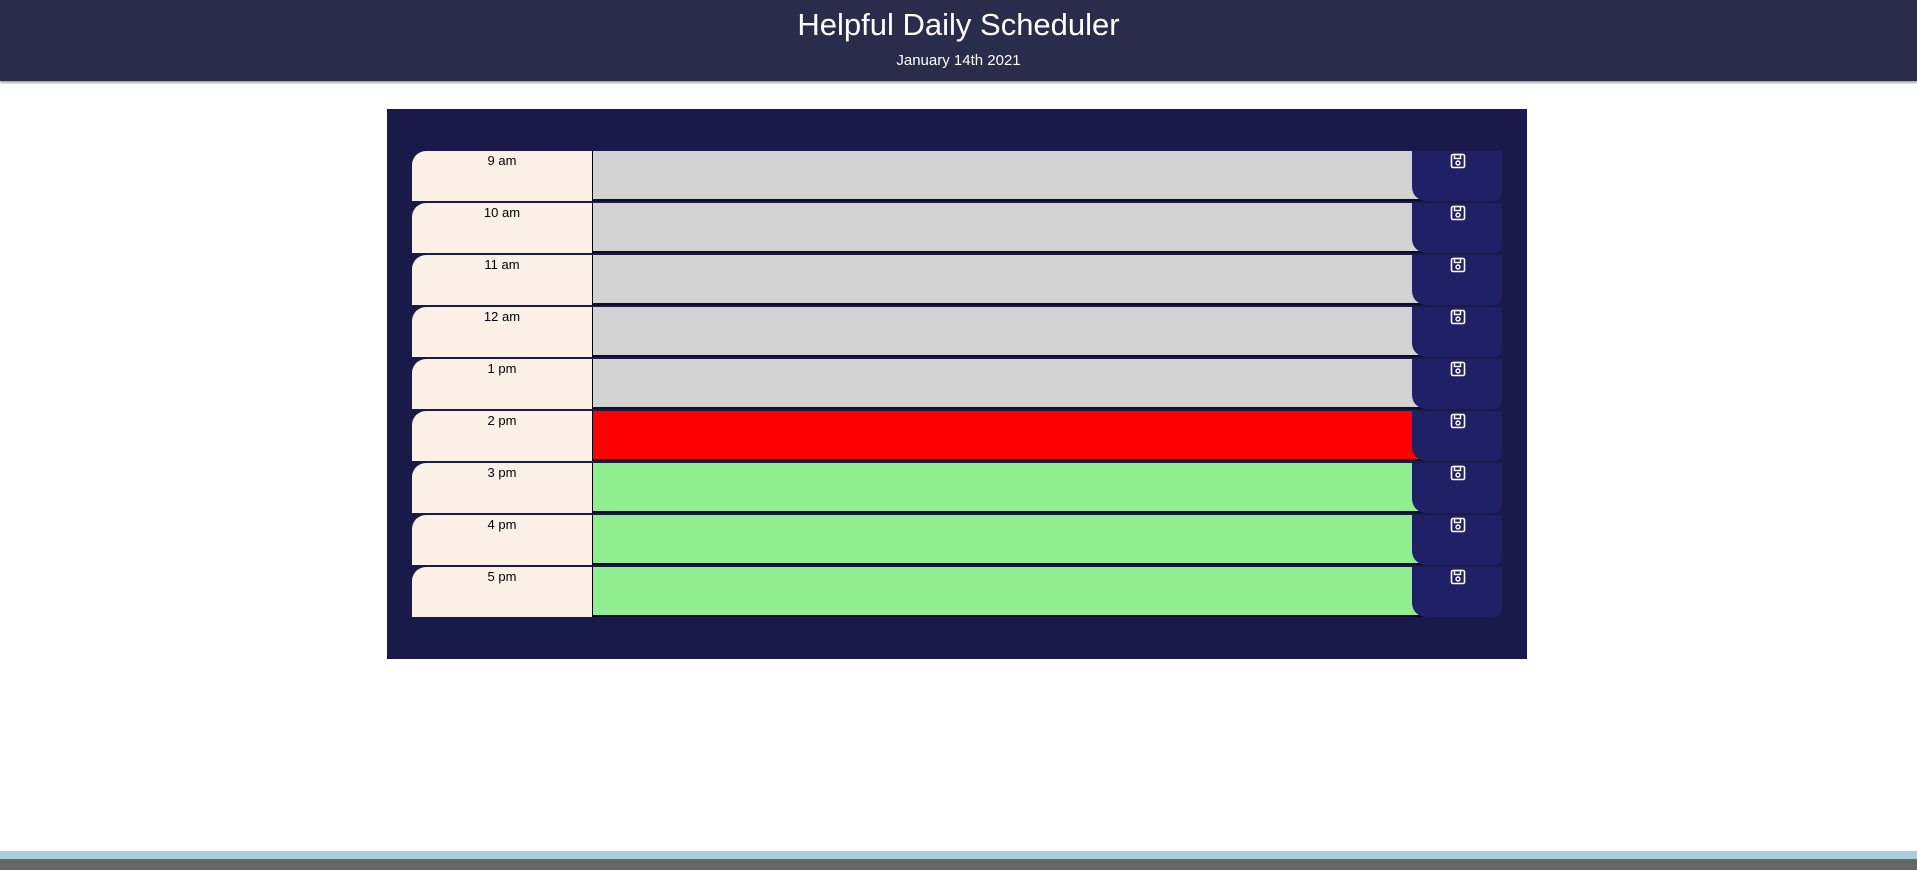 This screenshot has height=870, width=1917. I want to click on hour-label-cell: 5 pm, so click(502, 592).